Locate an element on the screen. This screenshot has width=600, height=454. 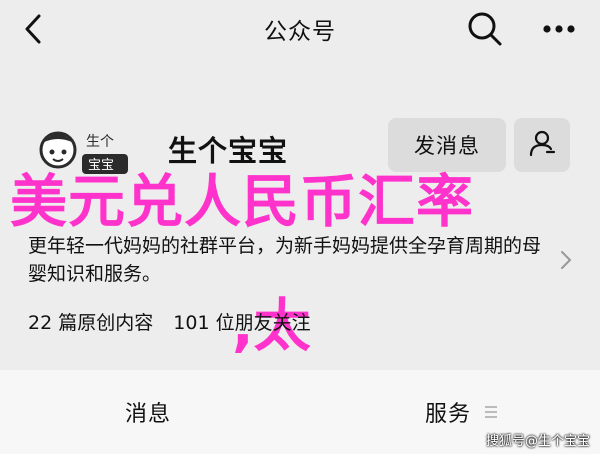
chevron-right-icon is located at coordinates (566, 260).